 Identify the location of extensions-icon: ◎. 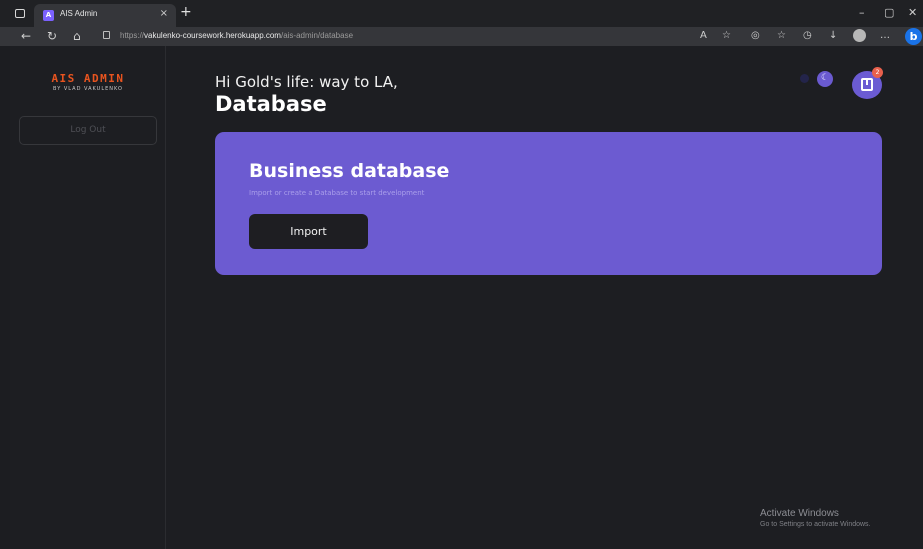
(755, 36).